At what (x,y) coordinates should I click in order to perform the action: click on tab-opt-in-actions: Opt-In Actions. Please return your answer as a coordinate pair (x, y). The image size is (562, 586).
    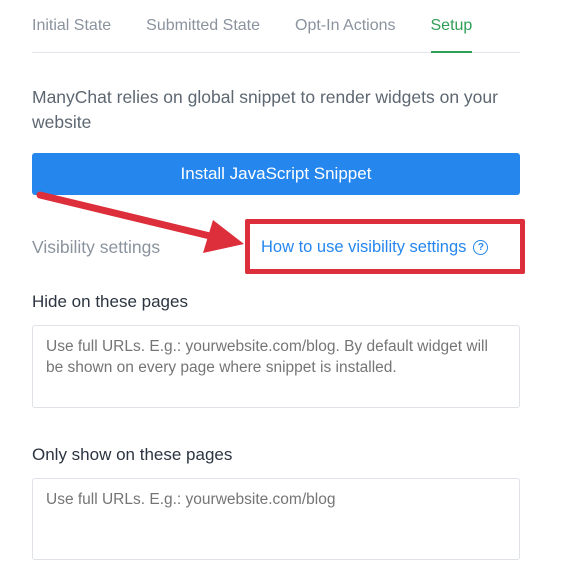
    Looking at the image, I should click on (345, 34).